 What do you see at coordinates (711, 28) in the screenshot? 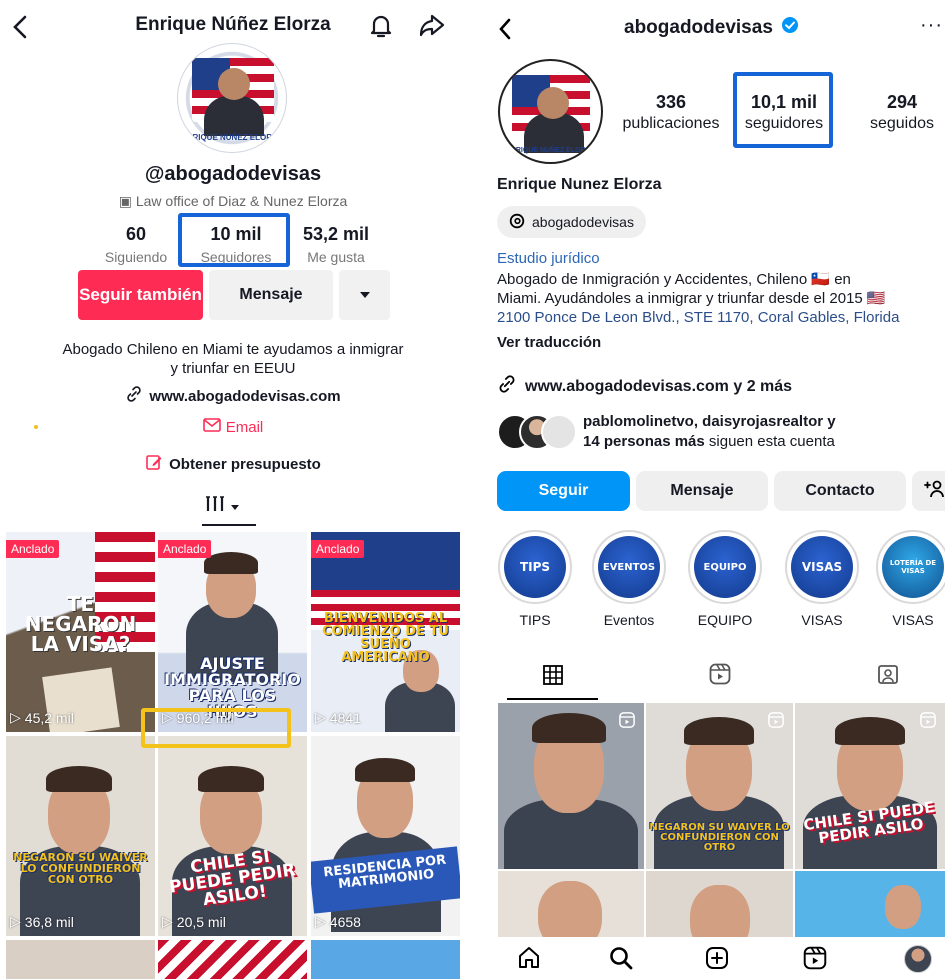
I see `profile-username: abogadodevisas` at bounding box center [711, 28].